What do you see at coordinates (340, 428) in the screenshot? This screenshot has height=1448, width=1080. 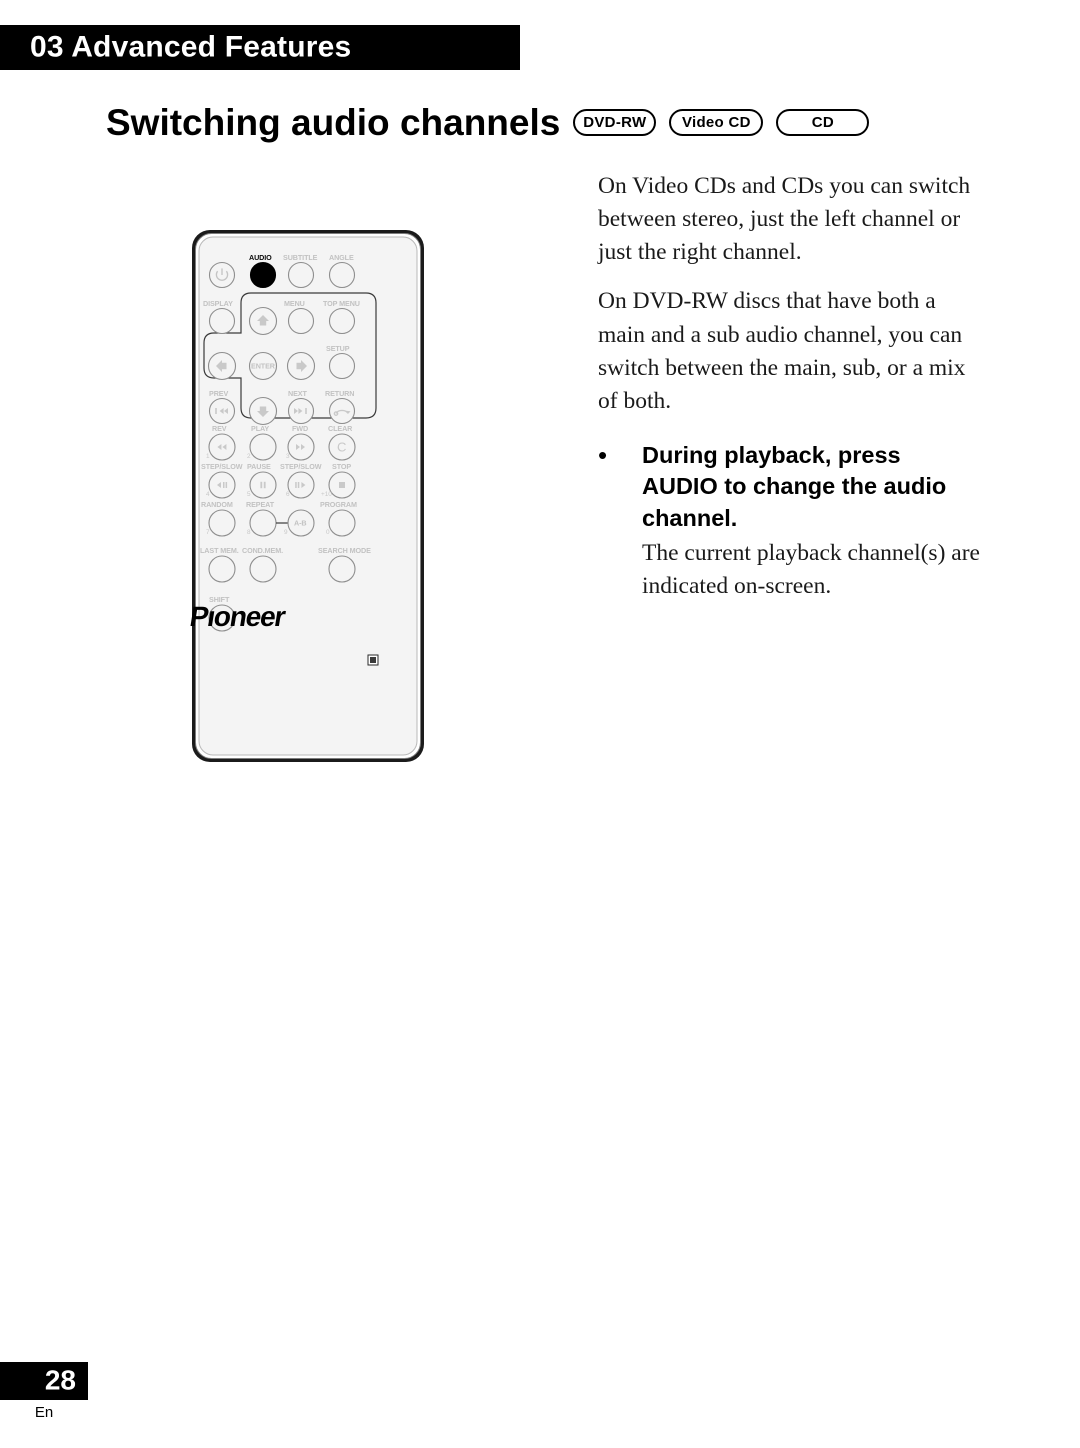 I see `label-clear: CLEAR` at bounding box center [340, 428].